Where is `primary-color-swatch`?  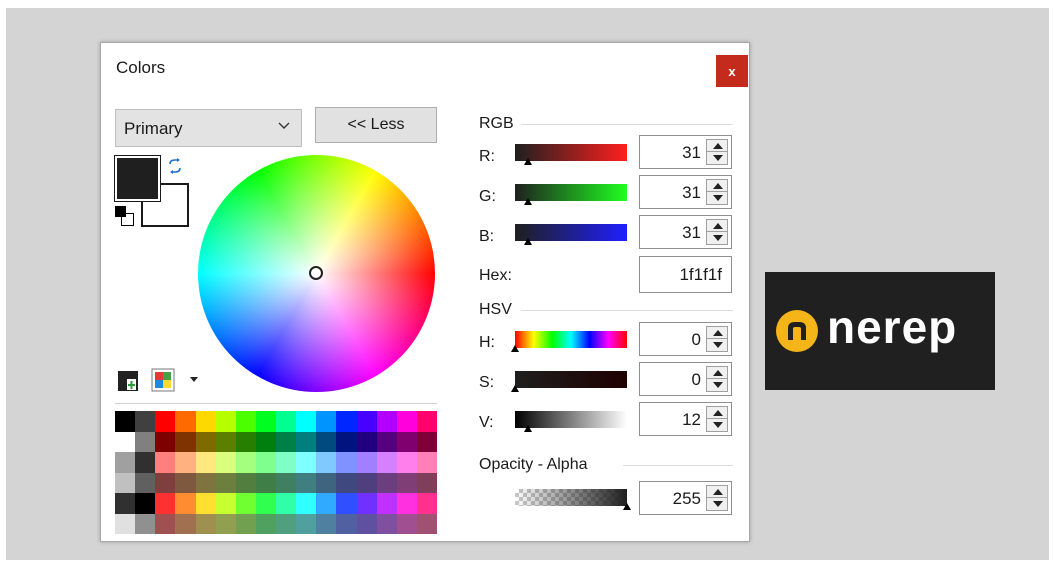
primary-color-swatch is located at coordinates (137, 178).